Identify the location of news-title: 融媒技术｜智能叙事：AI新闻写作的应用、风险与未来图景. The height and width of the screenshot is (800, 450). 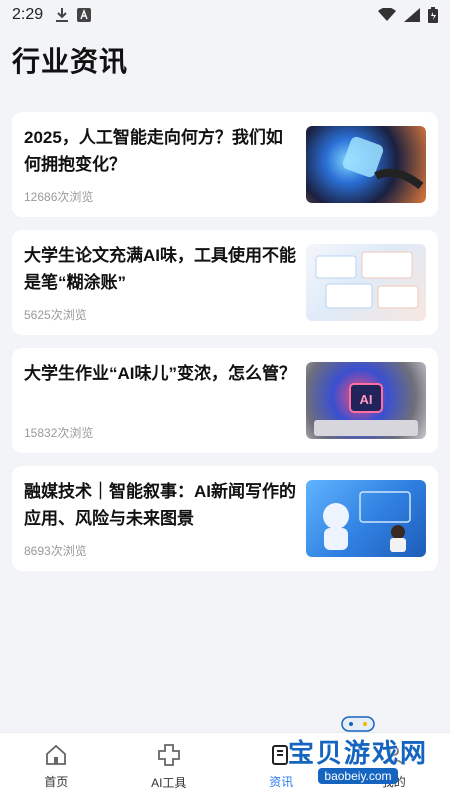
(160, 505).